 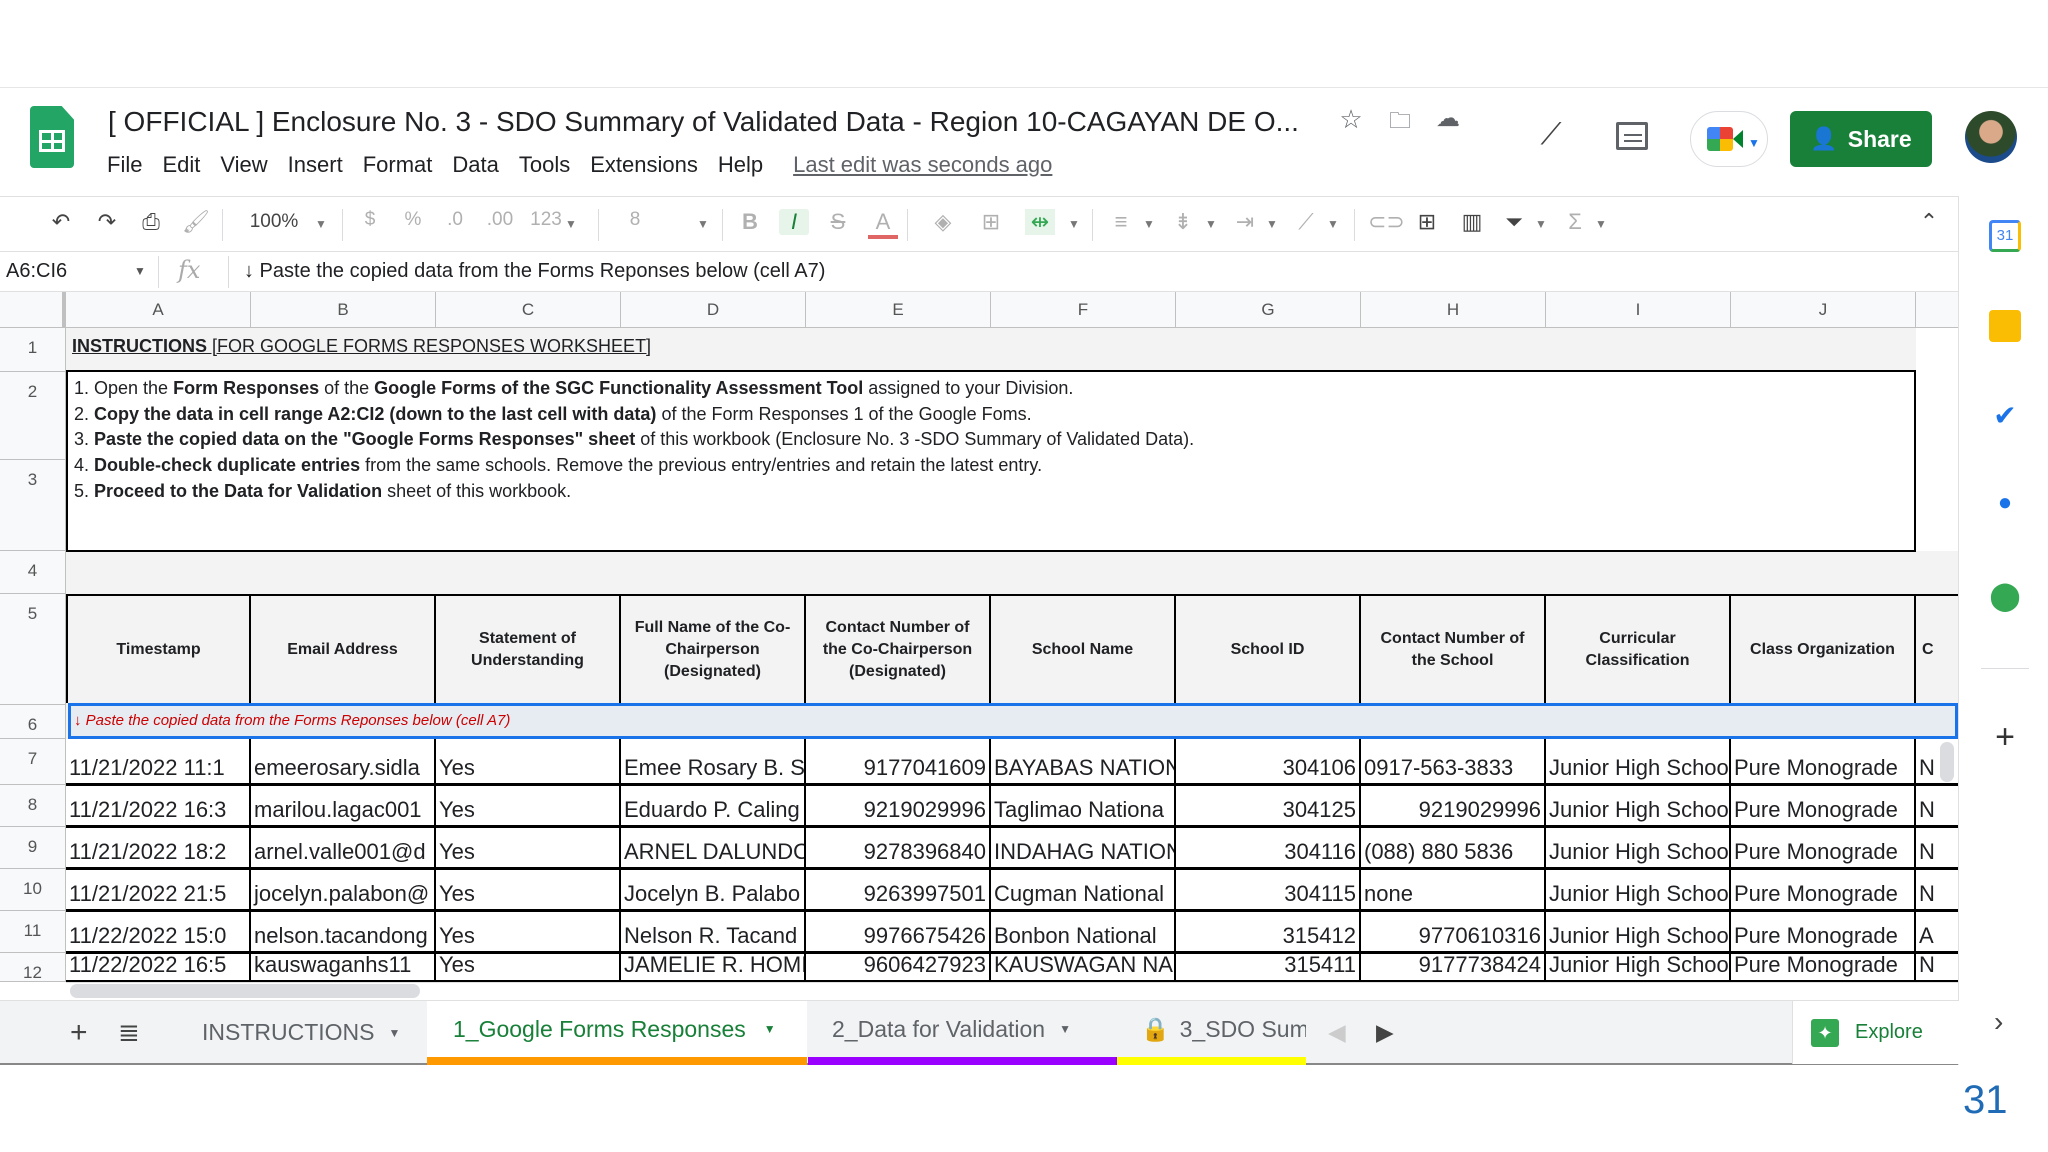 I want to click on maps-icon: ⬤, so click(x=2005, y=595).